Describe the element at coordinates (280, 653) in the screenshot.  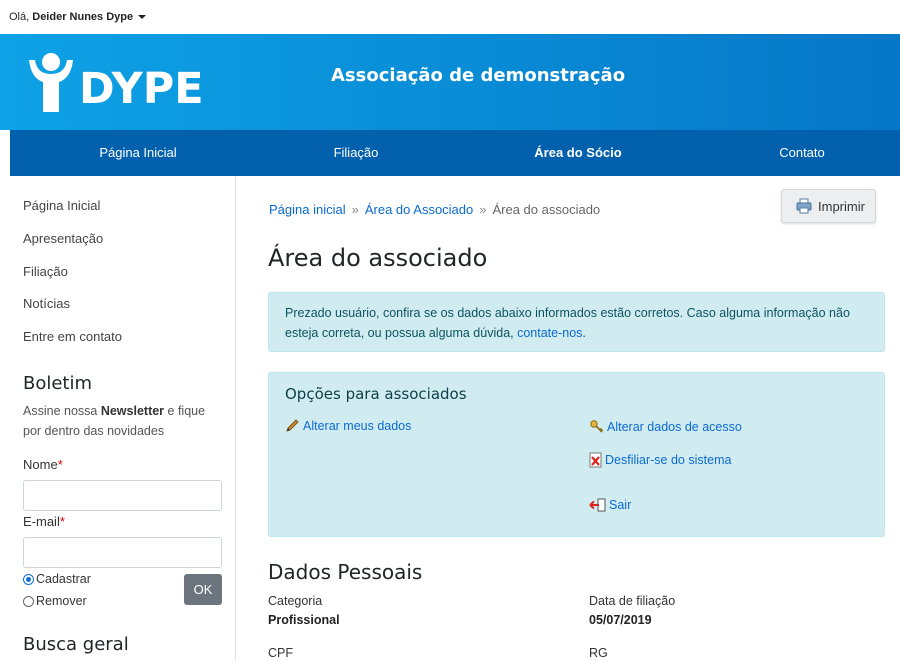
I see `cpf-label: CPF` at that location.